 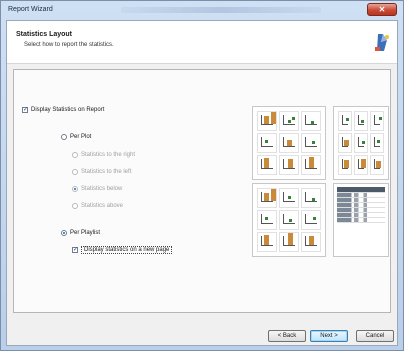 What do you see at coordinates (75, 250) in the screenshot?
I see `new-page-checkbox: ✓` at bounding box center [75, 250].